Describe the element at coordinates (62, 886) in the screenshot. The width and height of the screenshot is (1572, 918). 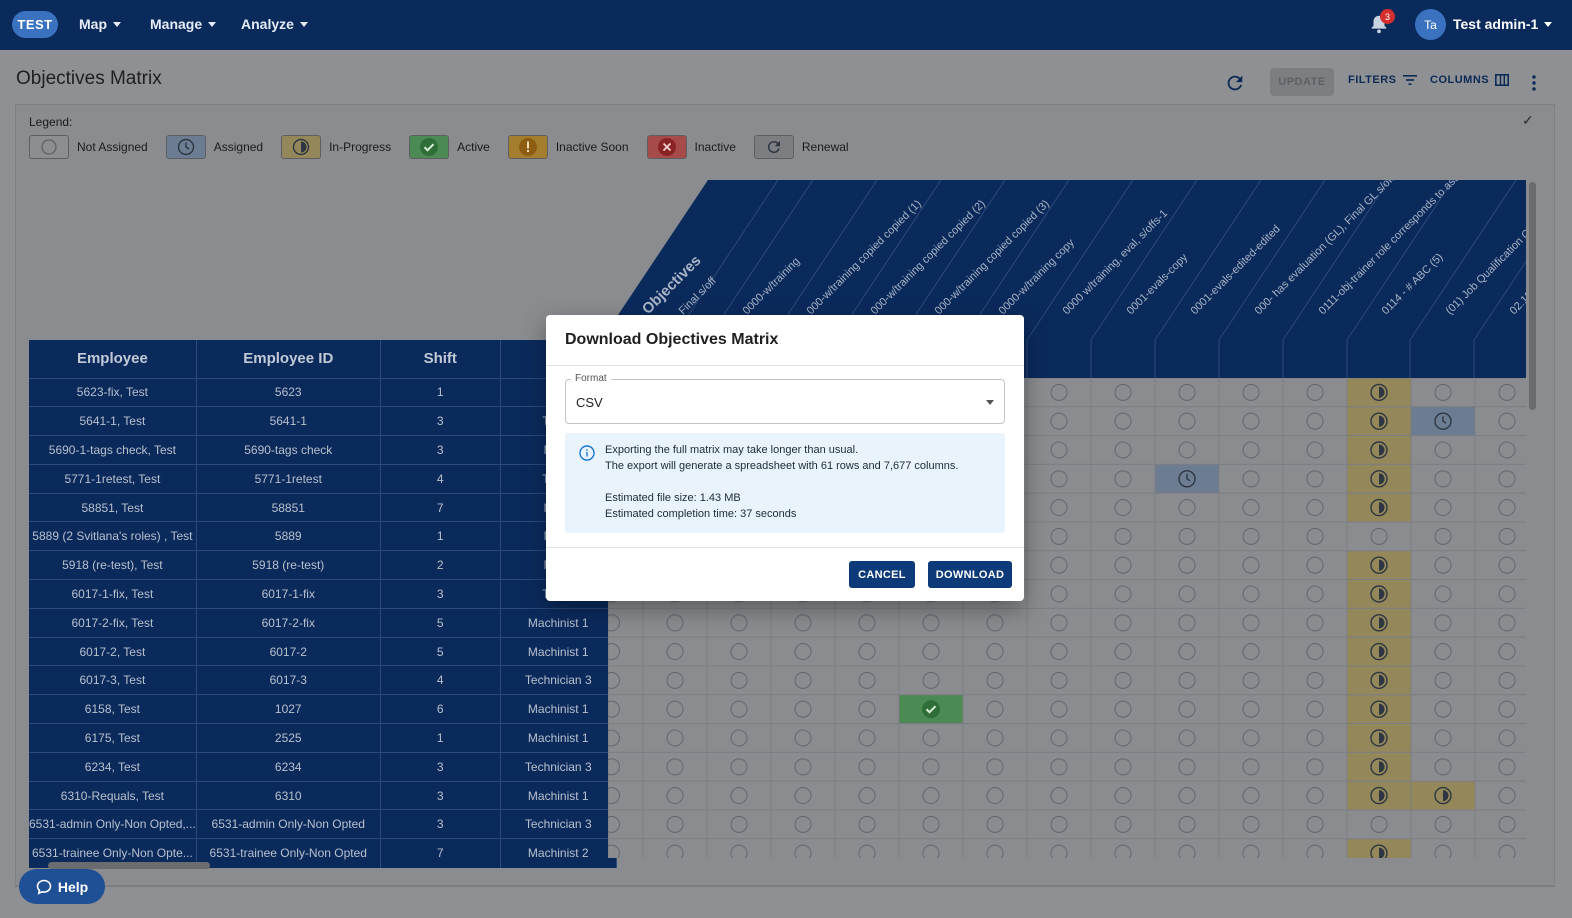
I see `help-button: Help` at that location.